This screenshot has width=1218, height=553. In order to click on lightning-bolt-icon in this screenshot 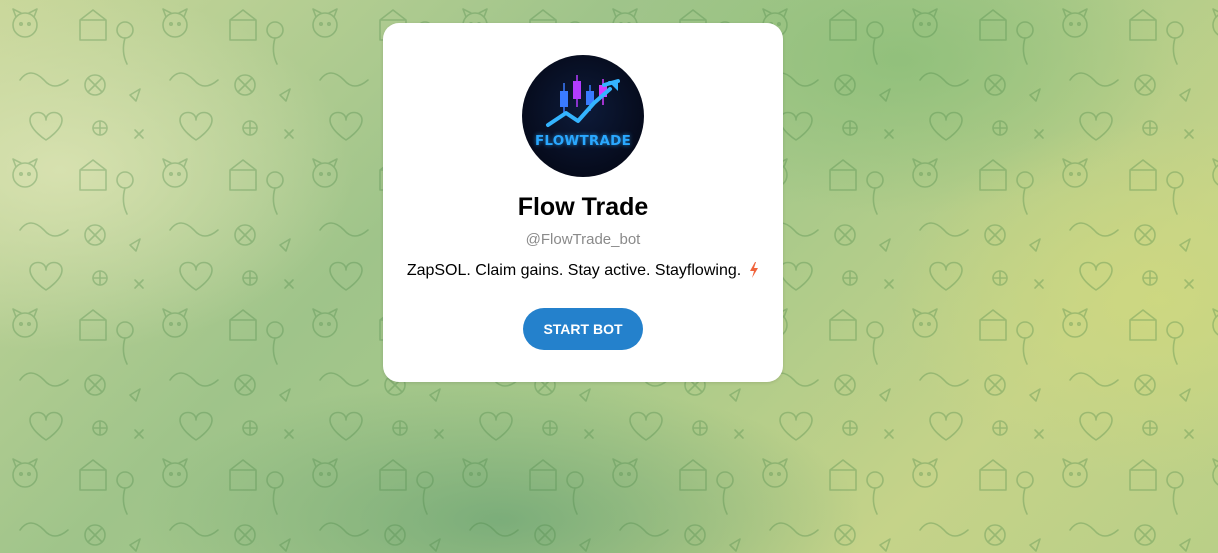, I will do `click(754, 272)`.